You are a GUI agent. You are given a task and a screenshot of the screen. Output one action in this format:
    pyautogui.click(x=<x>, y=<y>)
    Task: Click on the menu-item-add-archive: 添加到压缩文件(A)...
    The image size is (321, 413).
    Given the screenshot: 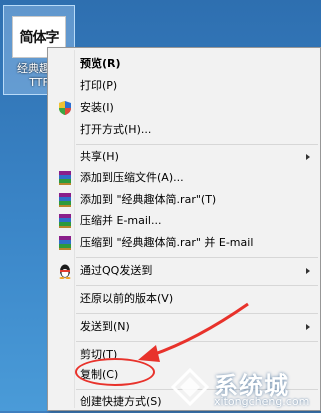 What is the action you would take?
    pyautogui.click(x=184, y=178)
    